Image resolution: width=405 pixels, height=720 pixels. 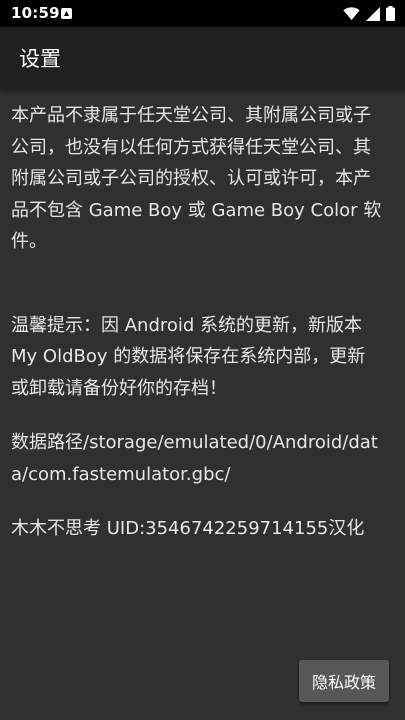 What do you see at coordinates (351, 13) in the screenshot?
I see `wifi-icon` at bounding box center [351, 13].